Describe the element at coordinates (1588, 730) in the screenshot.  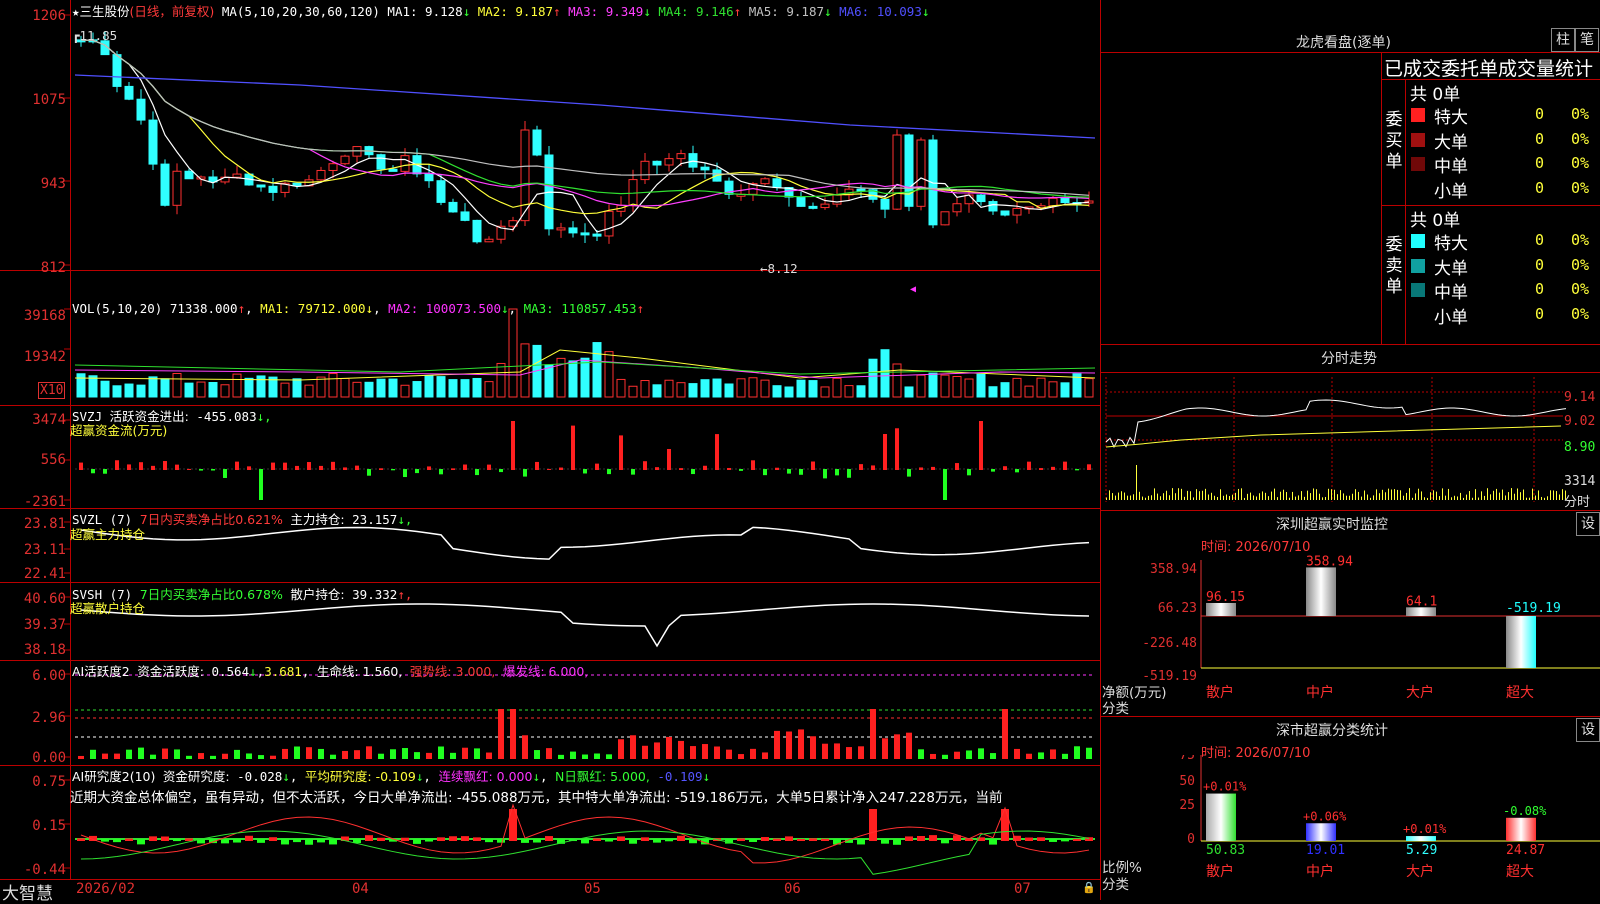
I see `classify-settings-button: 设` at that location.